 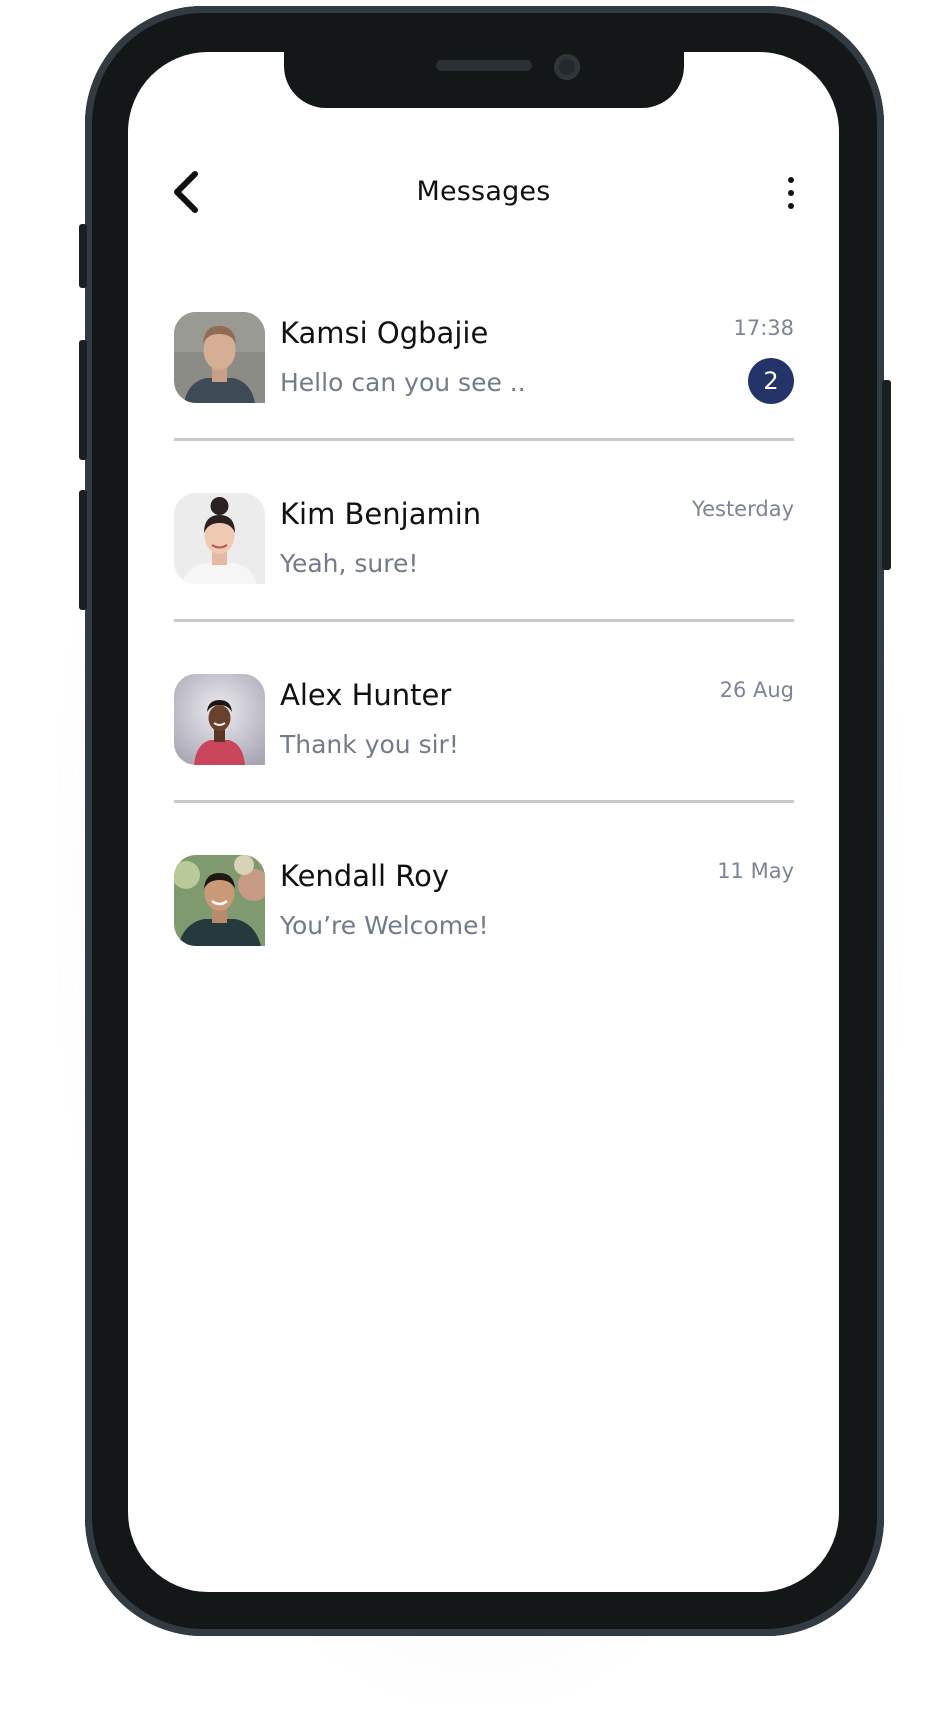 I want to click on message-time: Yesterday, so click(x=743, y=509).